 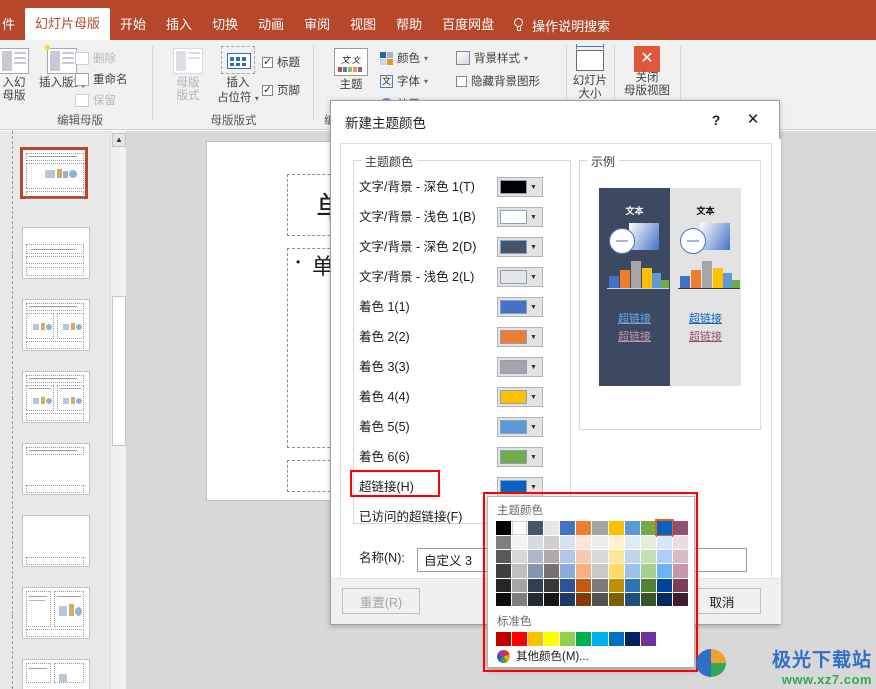 I want to click on theme-tints-grid, so click(x=592, y=571).